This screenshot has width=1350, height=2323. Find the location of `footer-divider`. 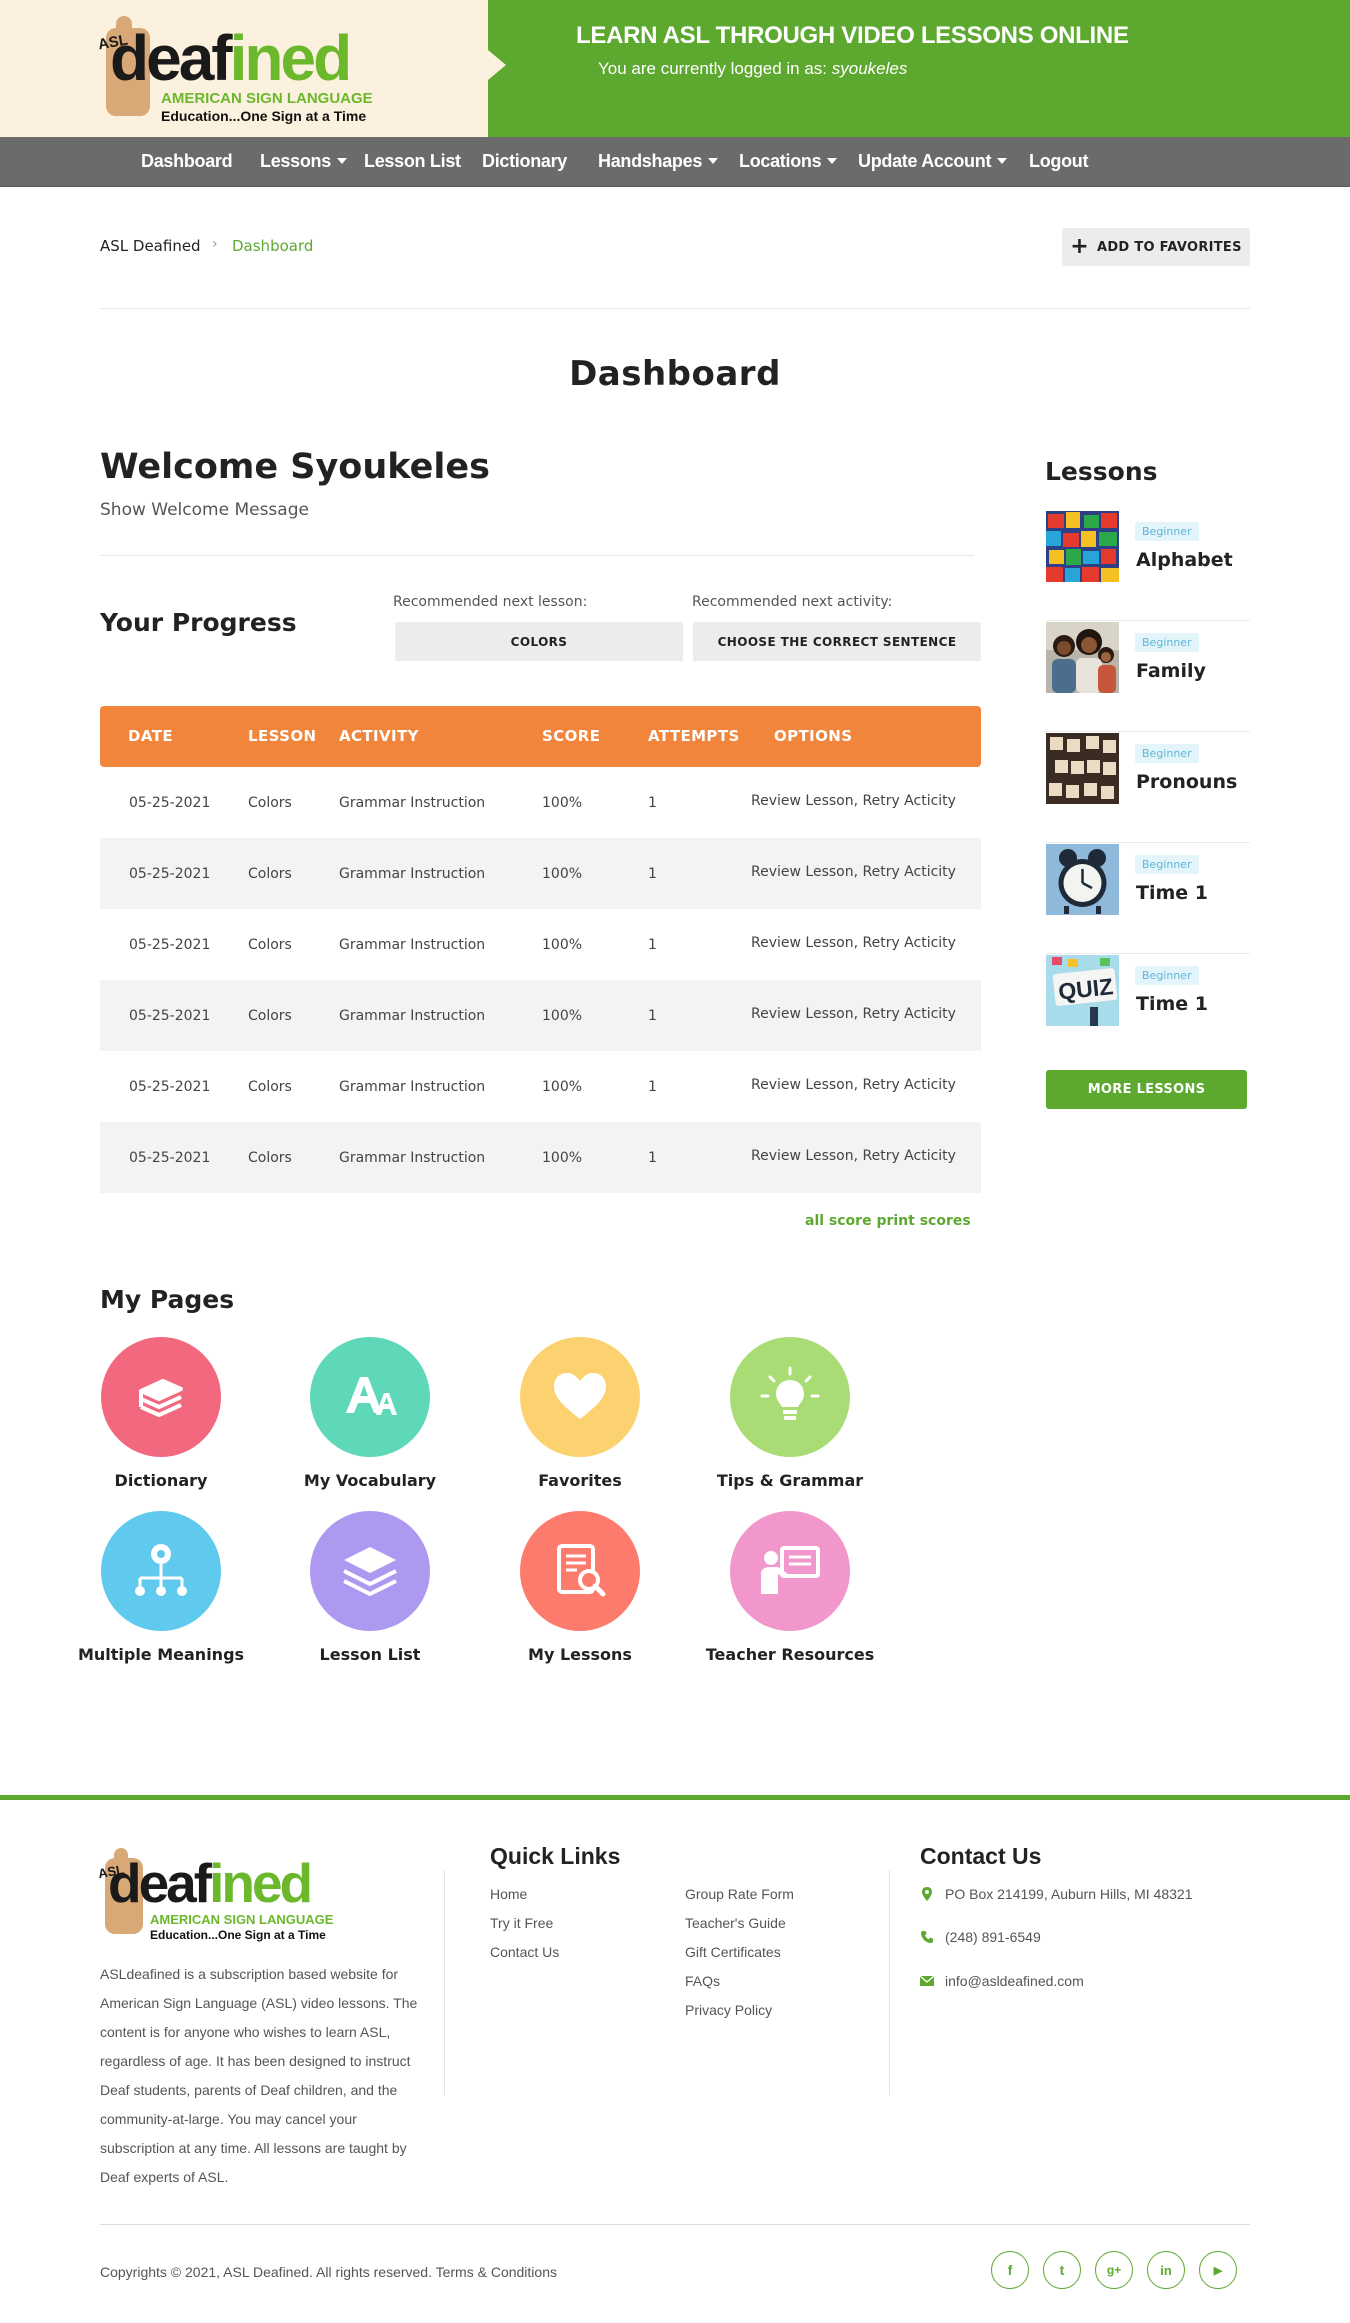

footer-divider is located at coordinates (444, 1982).